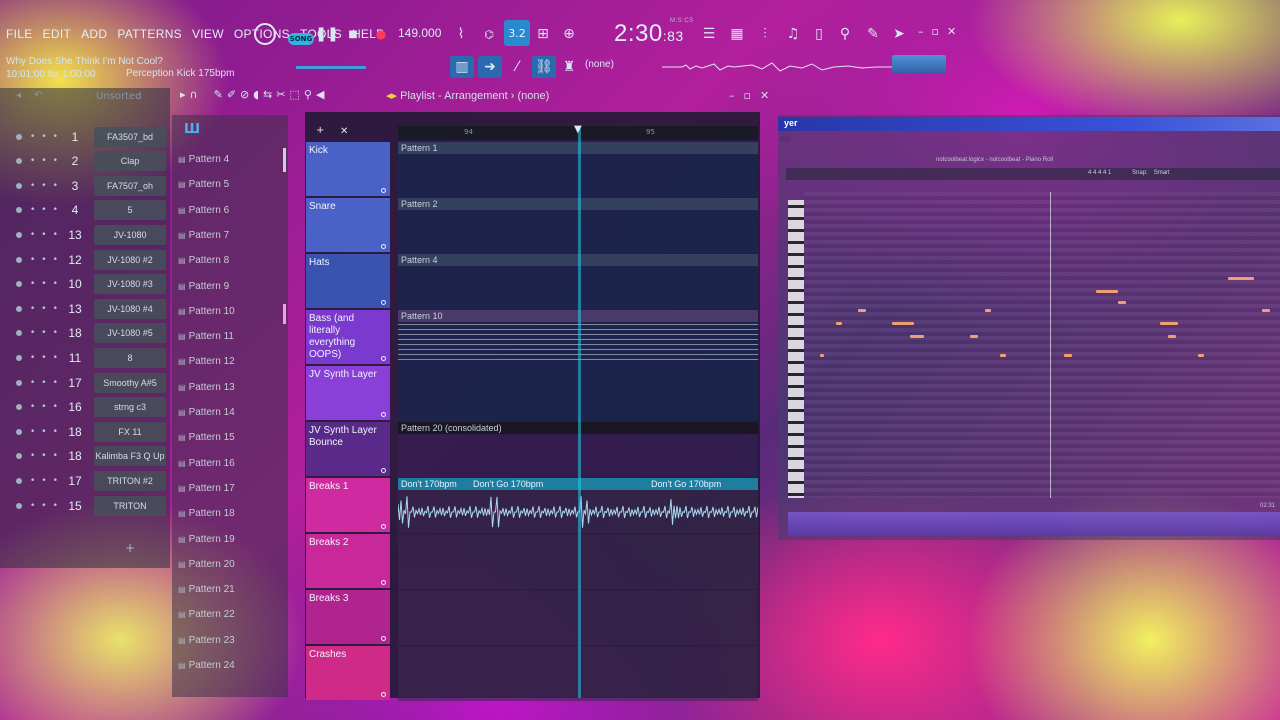 This screenshot has width=1280, height=720. What do you see at coordinates (348, 673) in the screenshot?
I see `track-header: Crashes` at bounding box center [348, 673].